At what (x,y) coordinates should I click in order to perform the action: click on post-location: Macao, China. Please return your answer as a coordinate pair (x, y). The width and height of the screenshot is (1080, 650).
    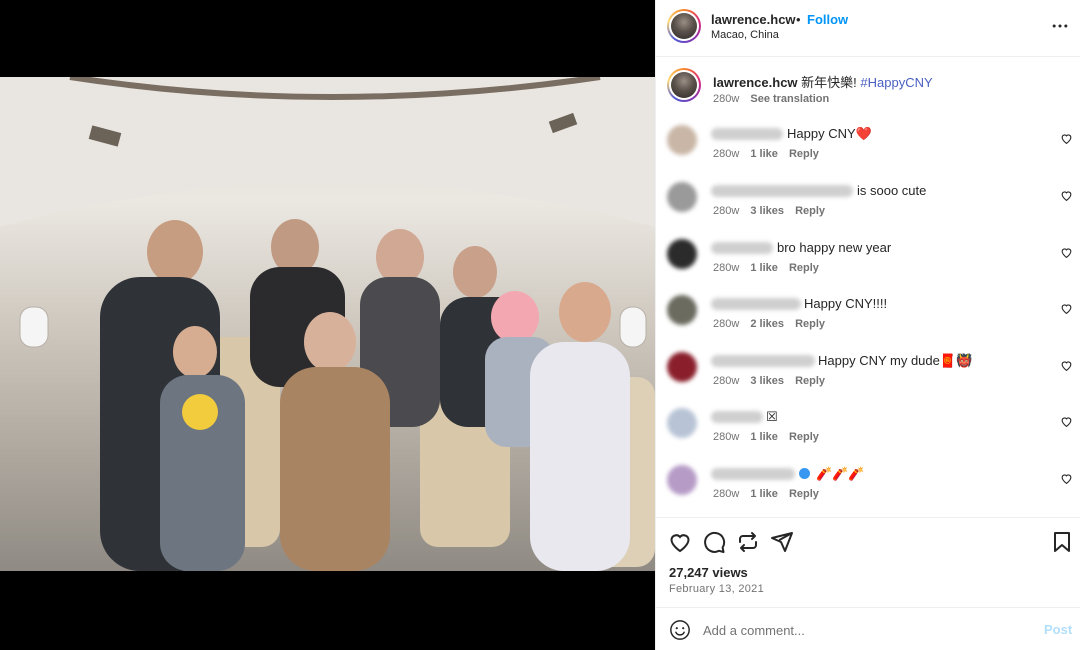
    Looking at the image, I should click on (745, 35).